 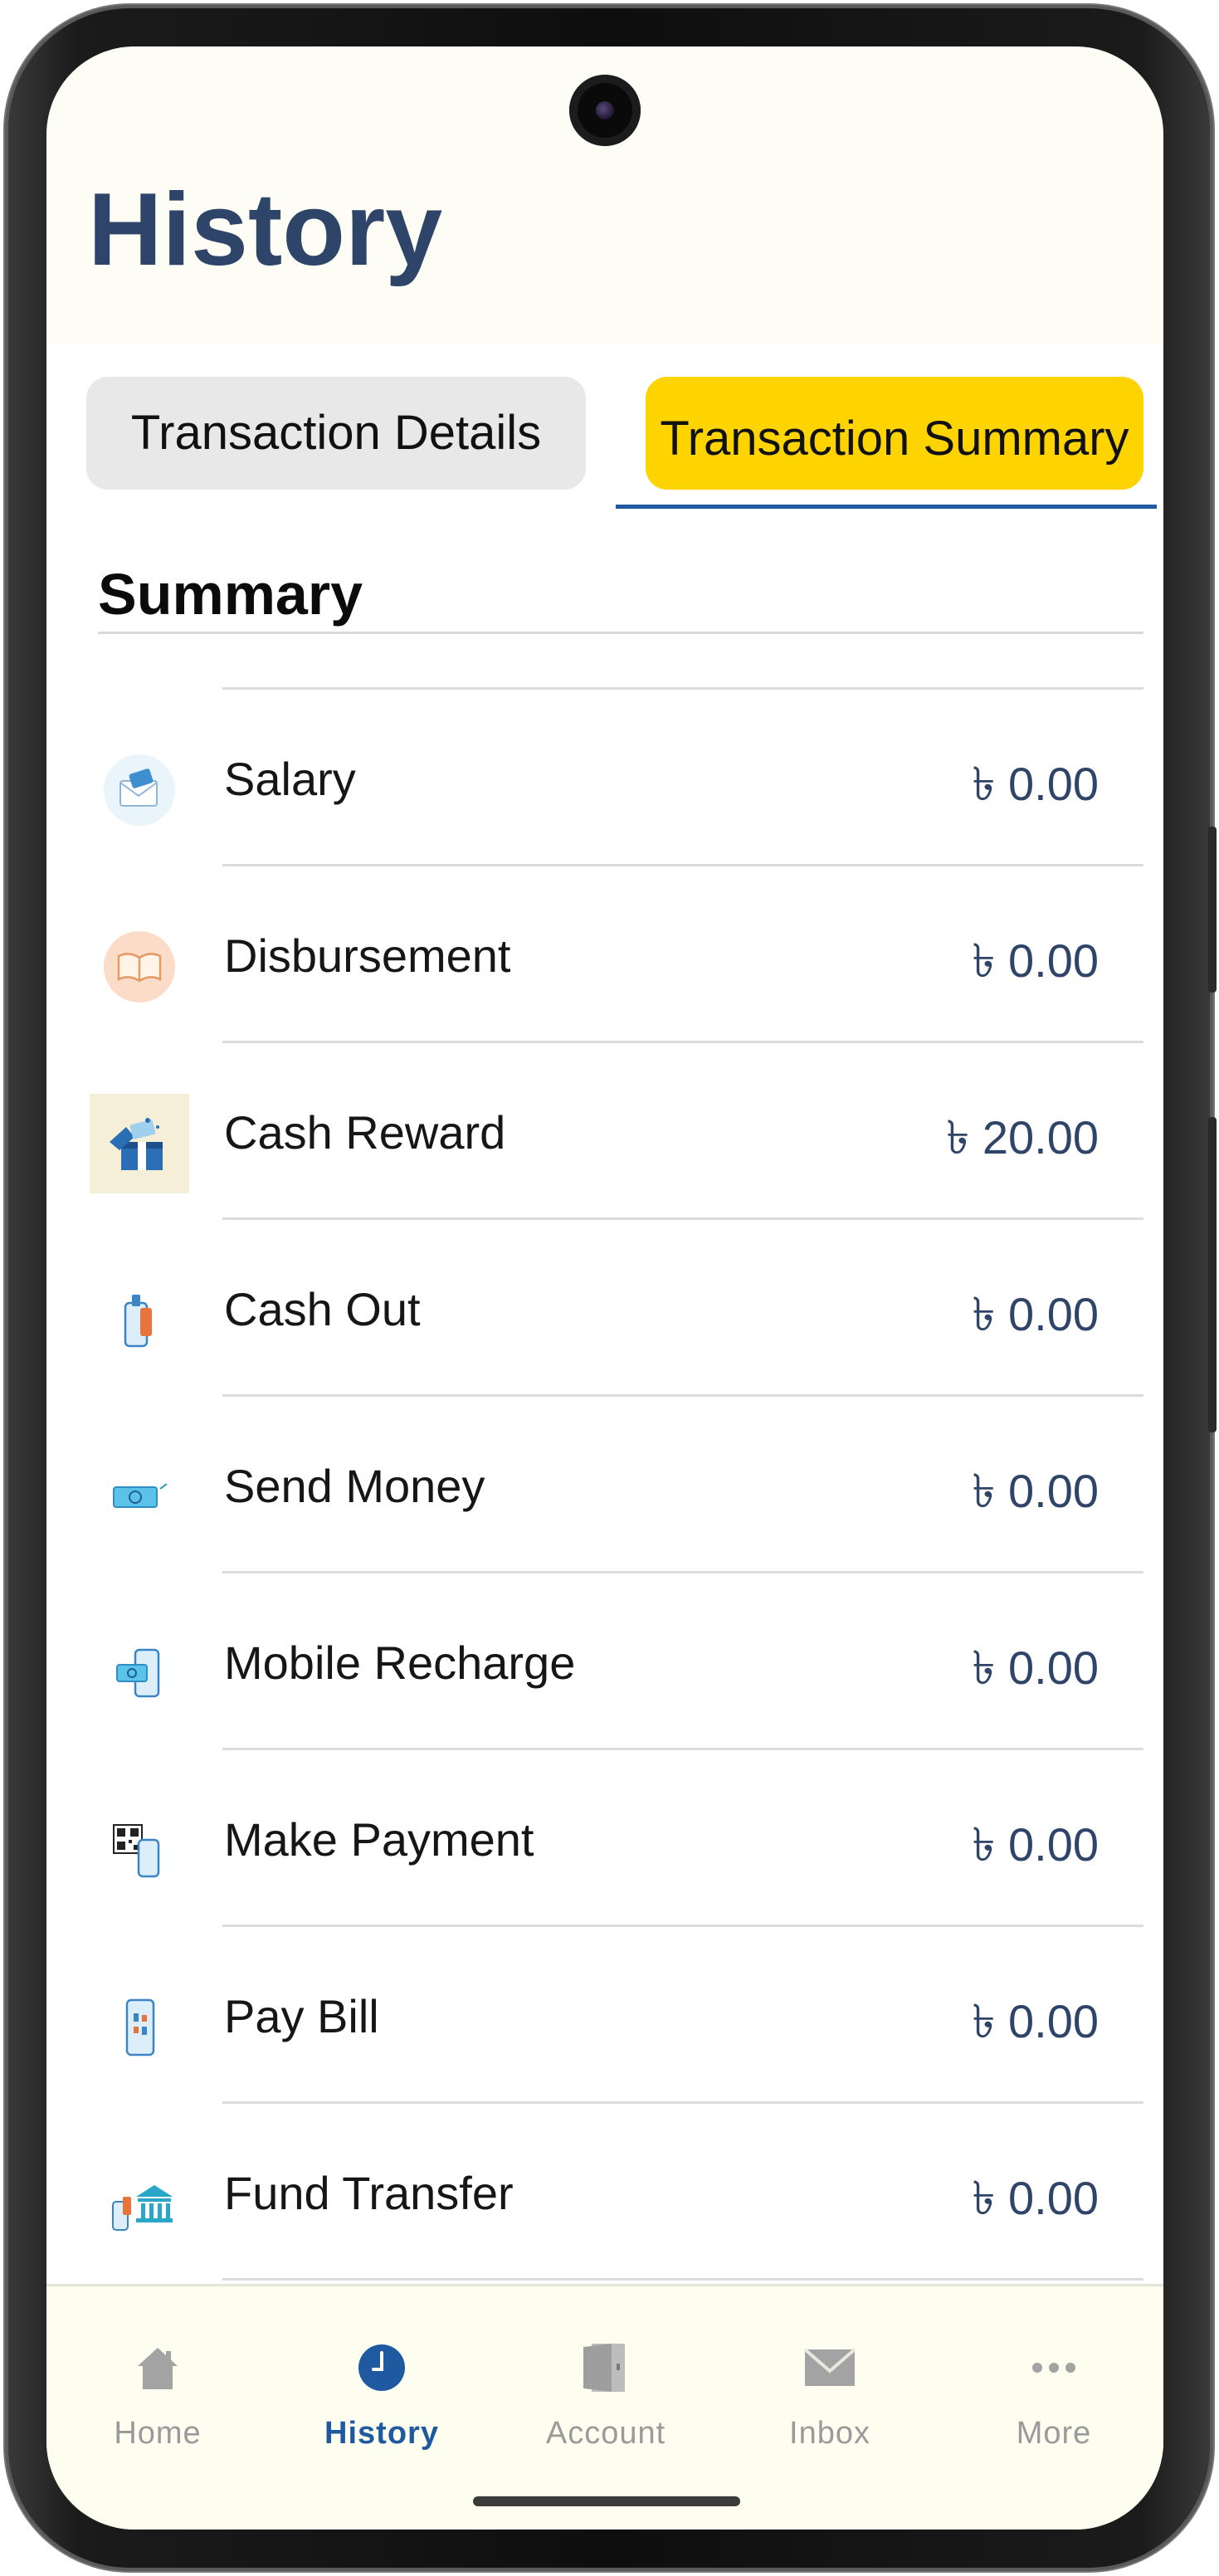 I want to click on list-item: Make Payment ৳ 0.00, so click(x=604, y=1837).